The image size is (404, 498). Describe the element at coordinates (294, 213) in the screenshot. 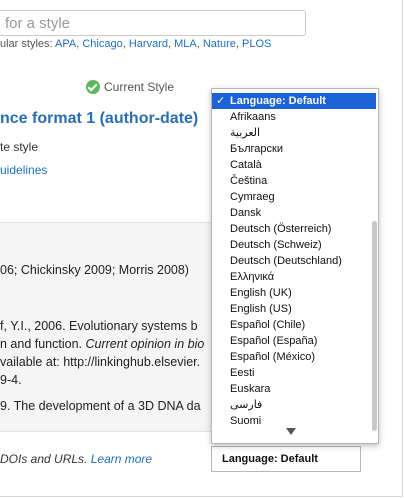

I see `language-option: Dansk` at that location.